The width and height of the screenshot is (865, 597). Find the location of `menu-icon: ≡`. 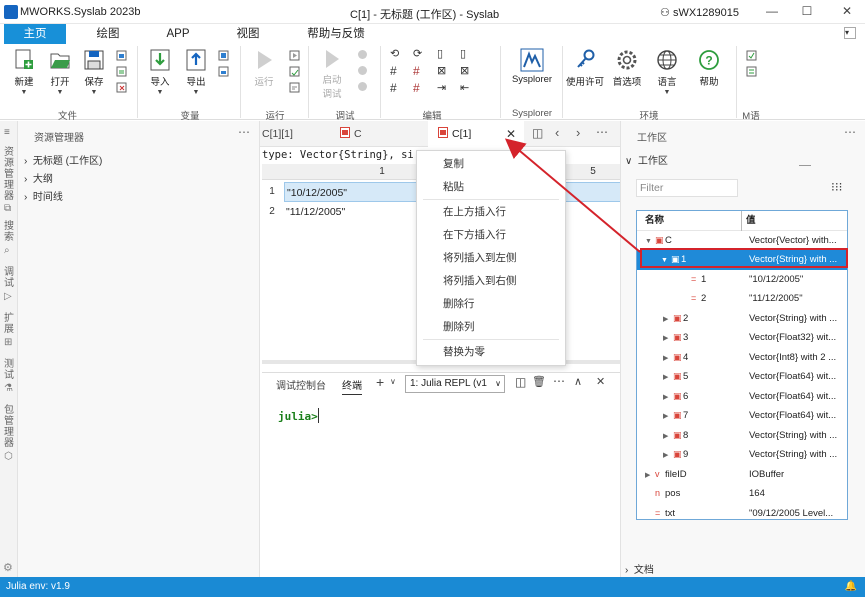

menu-icon: ≡ is located at coordinates (7, 132).